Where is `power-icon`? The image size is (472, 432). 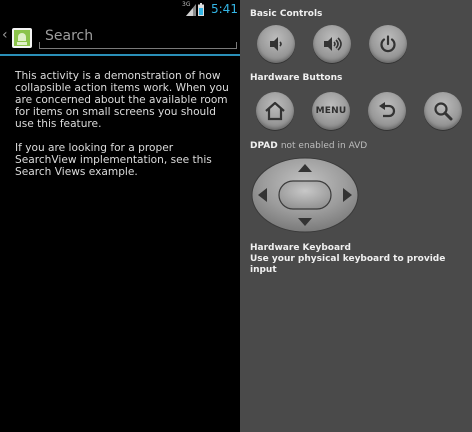
power-icon is located at coordinates (388, 44).